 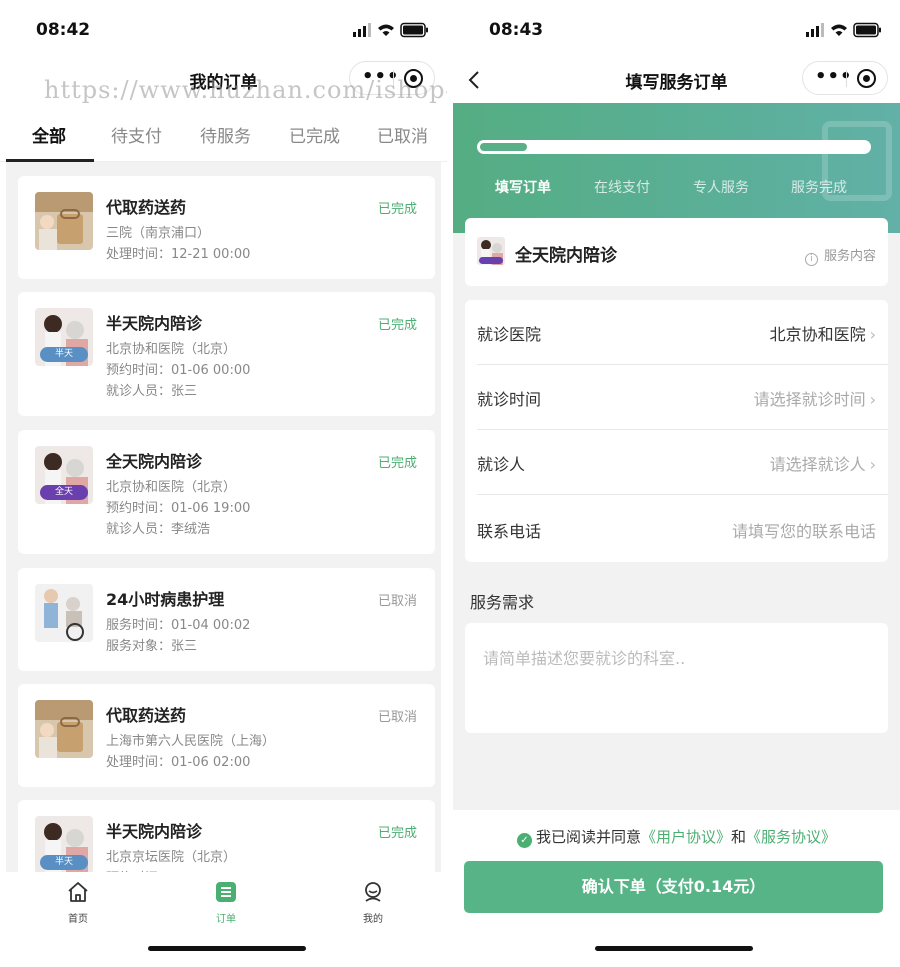 What do you see at coordinates (673, 887) in the screenshot?
I see `confirm-order-button: 确认下单（支付0.14元）` at bounding box center [673, 887].